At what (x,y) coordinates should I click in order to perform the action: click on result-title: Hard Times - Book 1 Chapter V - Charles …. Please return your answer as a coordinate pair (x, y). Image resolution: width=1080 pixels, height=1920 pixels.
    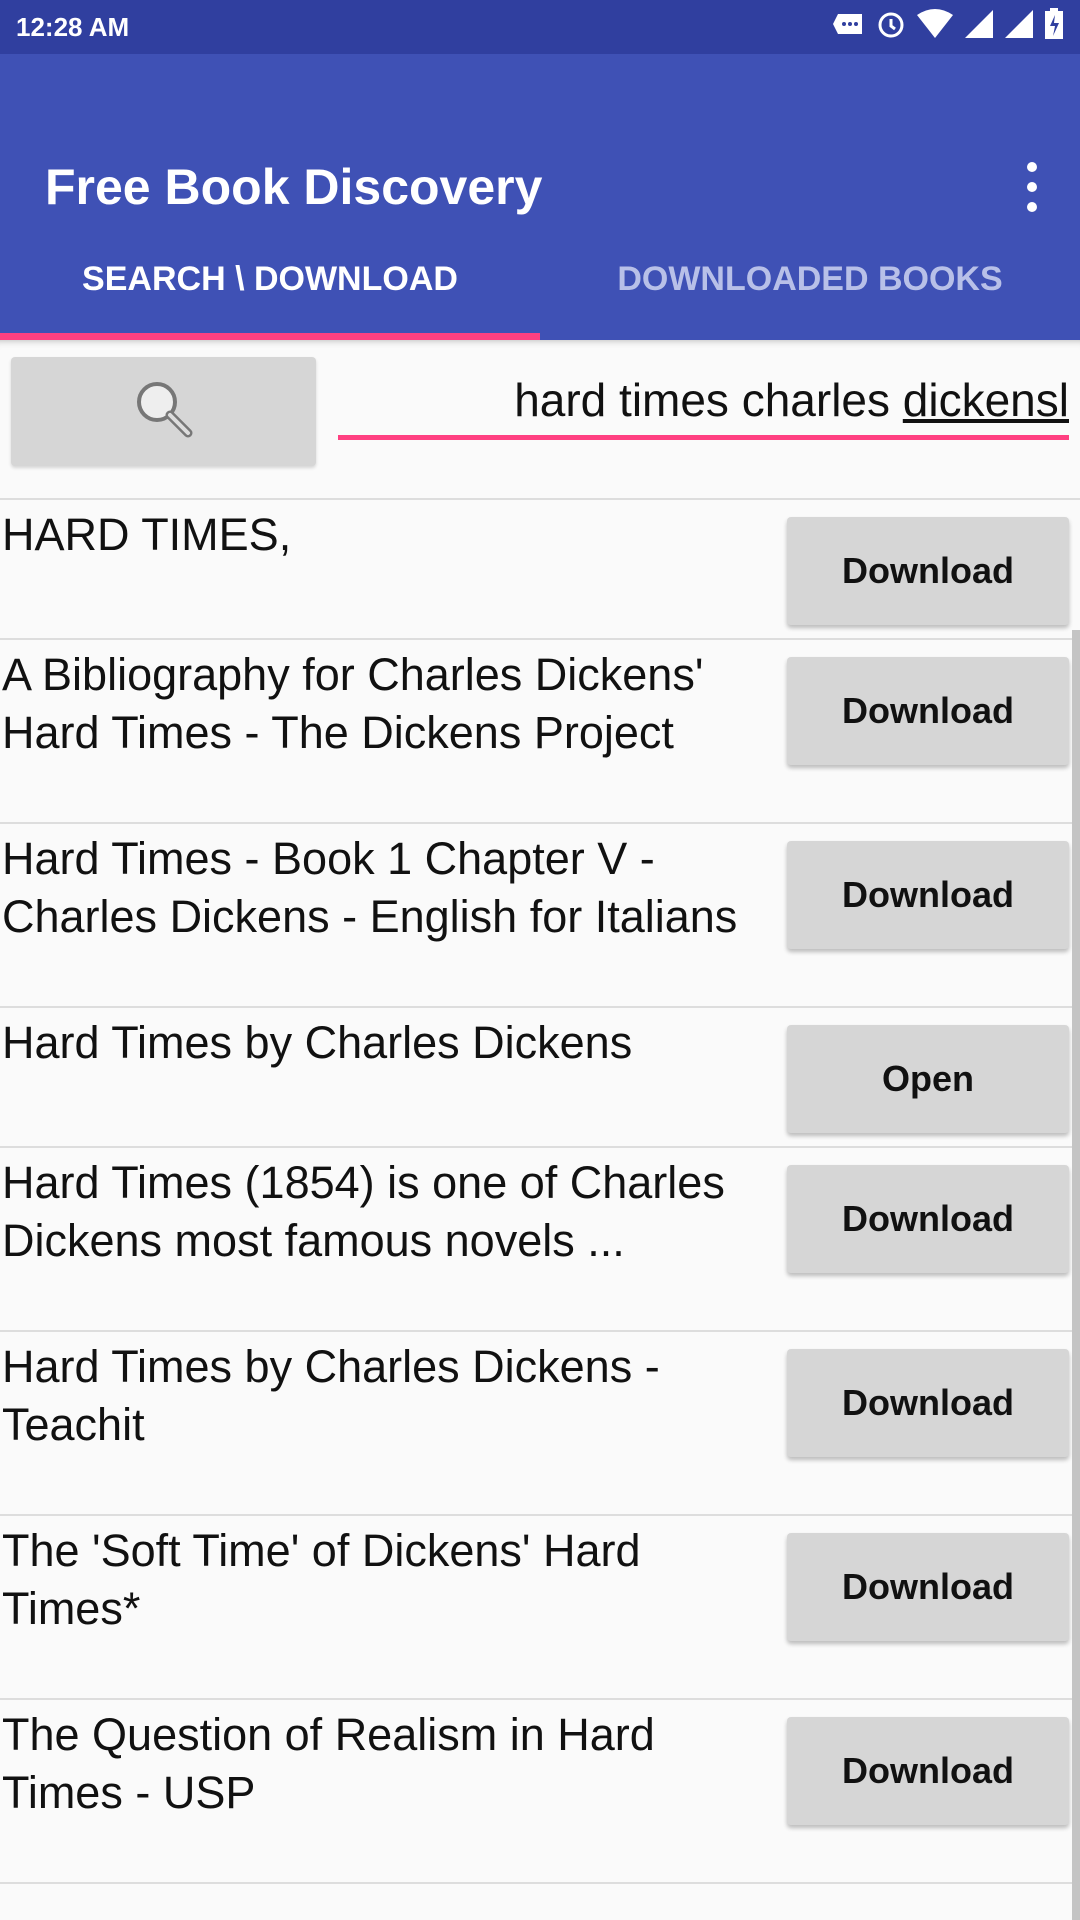
    Looking at the image, I should click on (370, 887).